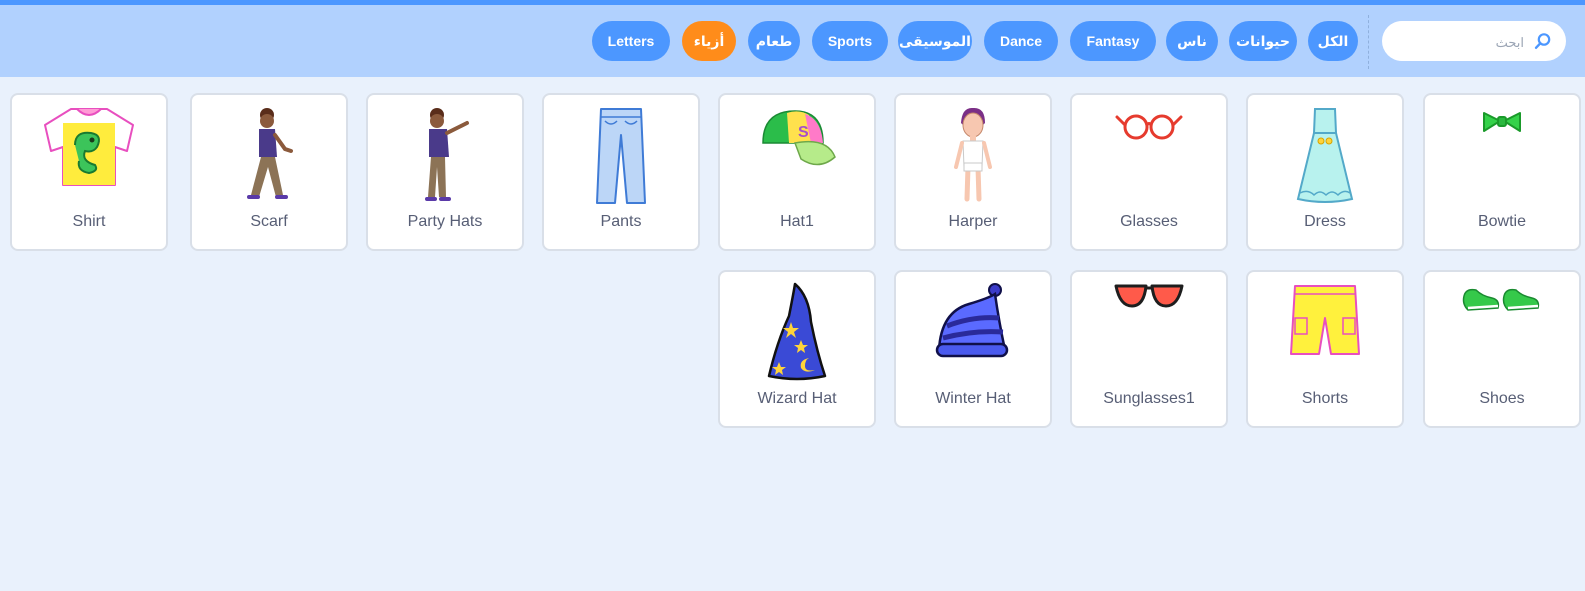 This screenshot has width=1585, height=591. I want to click on tag-letters: Letters, so click(631, 41).